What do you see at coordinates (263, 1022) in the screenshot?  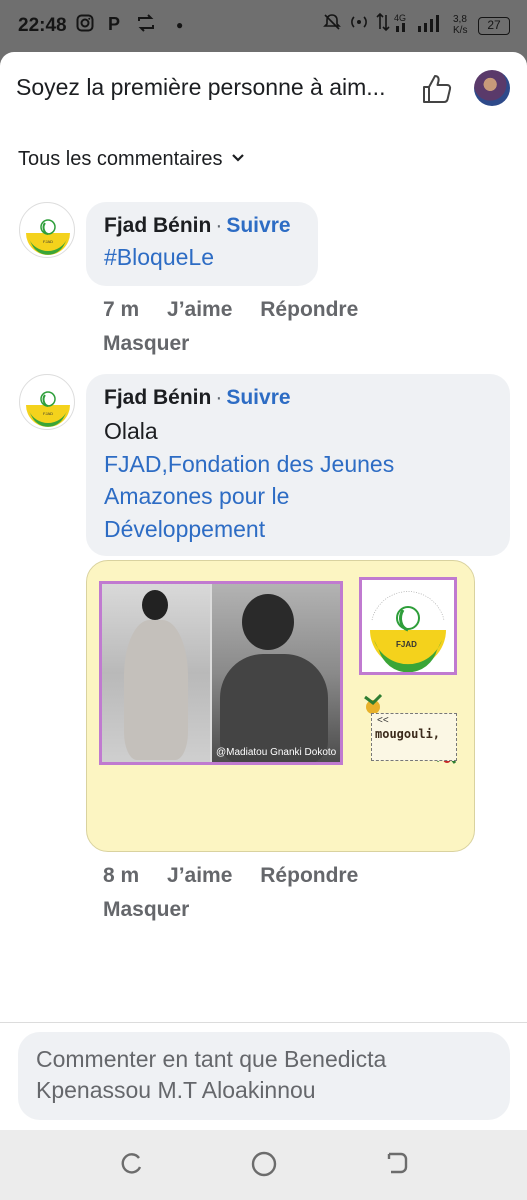 I see `divider` at bounding box center [263, 1022].